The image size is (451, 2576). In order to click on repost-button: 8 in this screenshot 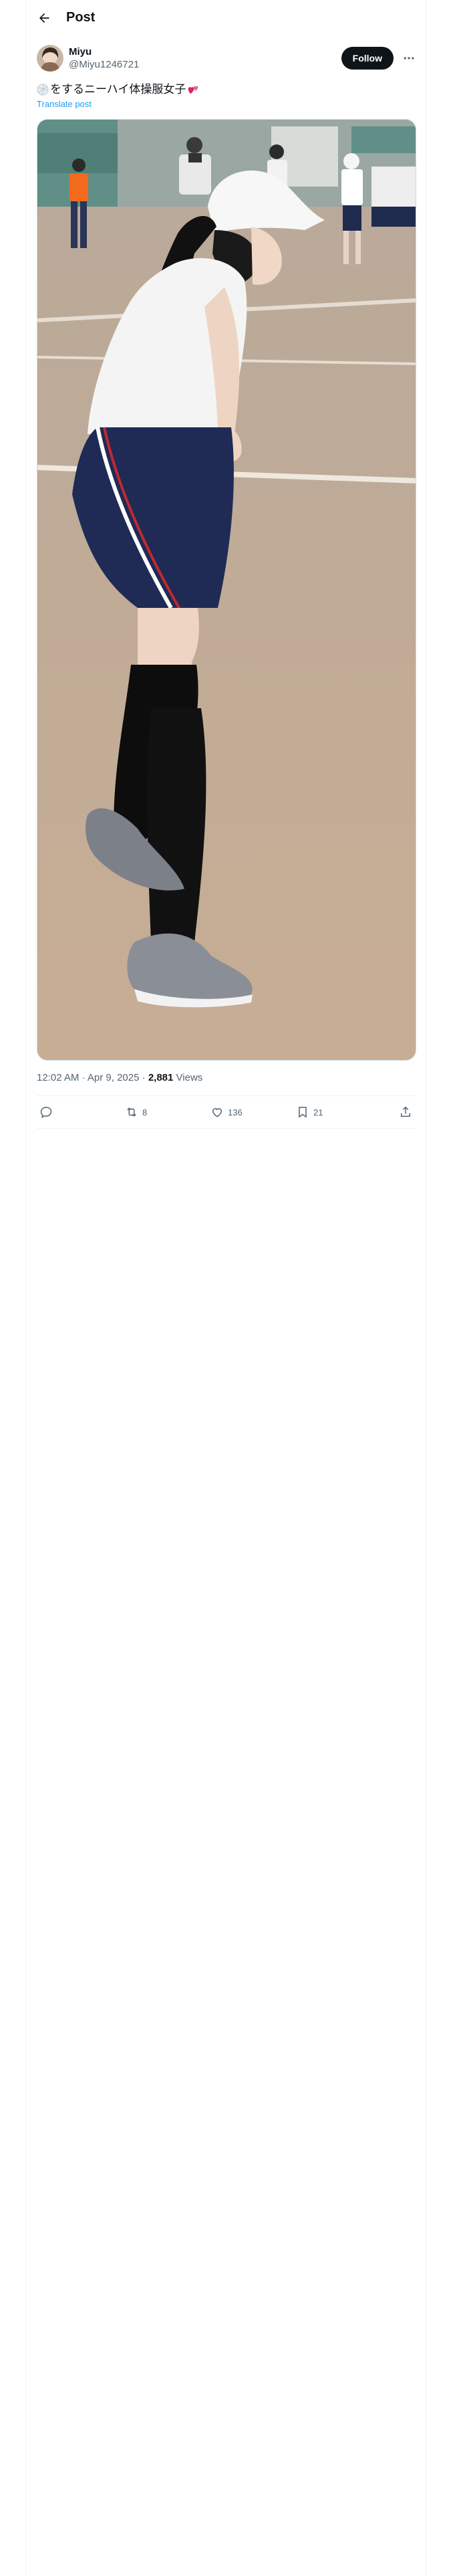, I will do `click(167, 1112)`.